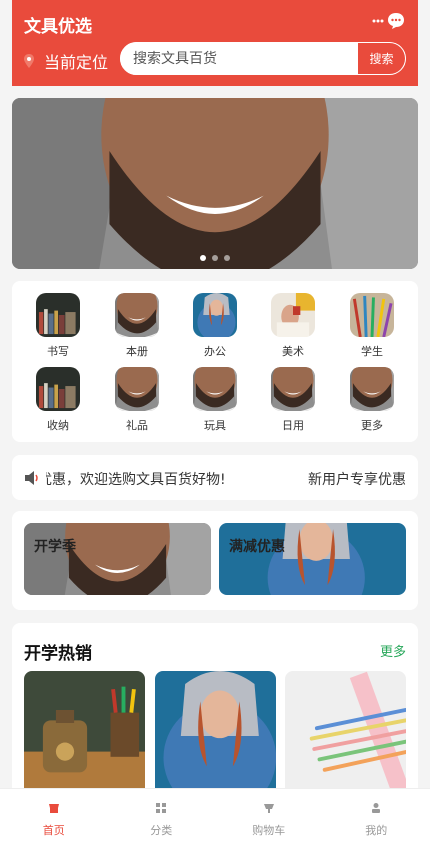 This screenshot has height=844, width=430. Describe the element at coordinates (393, 650) in the screenshot. I see `more-link: 更多` at that location.